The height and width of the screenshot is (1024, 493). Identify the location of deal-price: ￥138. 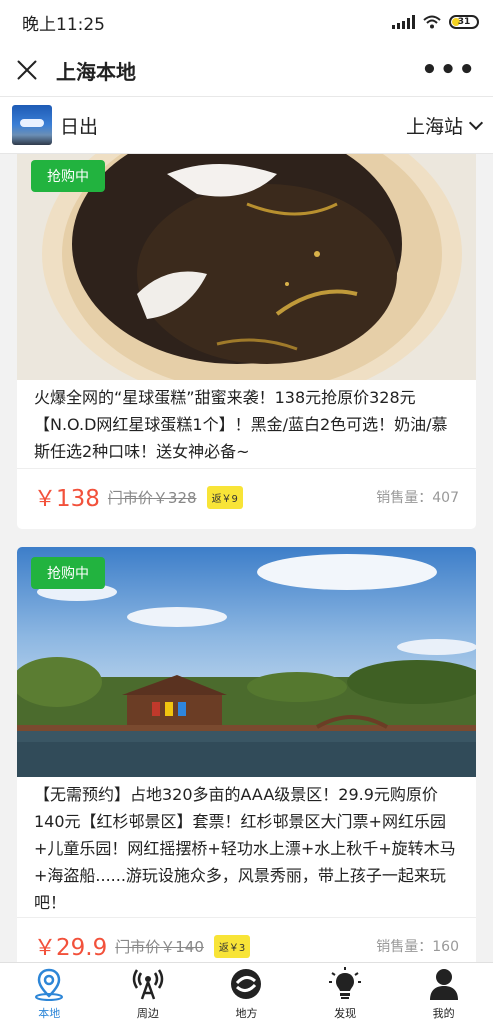
(67, 499).